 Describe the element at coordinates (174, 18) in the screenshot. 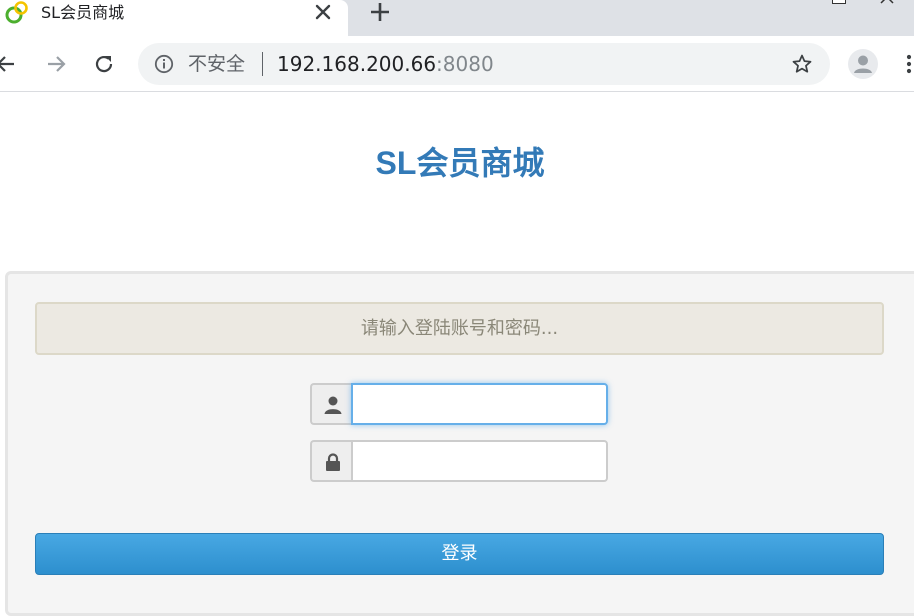

I see `browser-tab: SL会员商城` at that location.